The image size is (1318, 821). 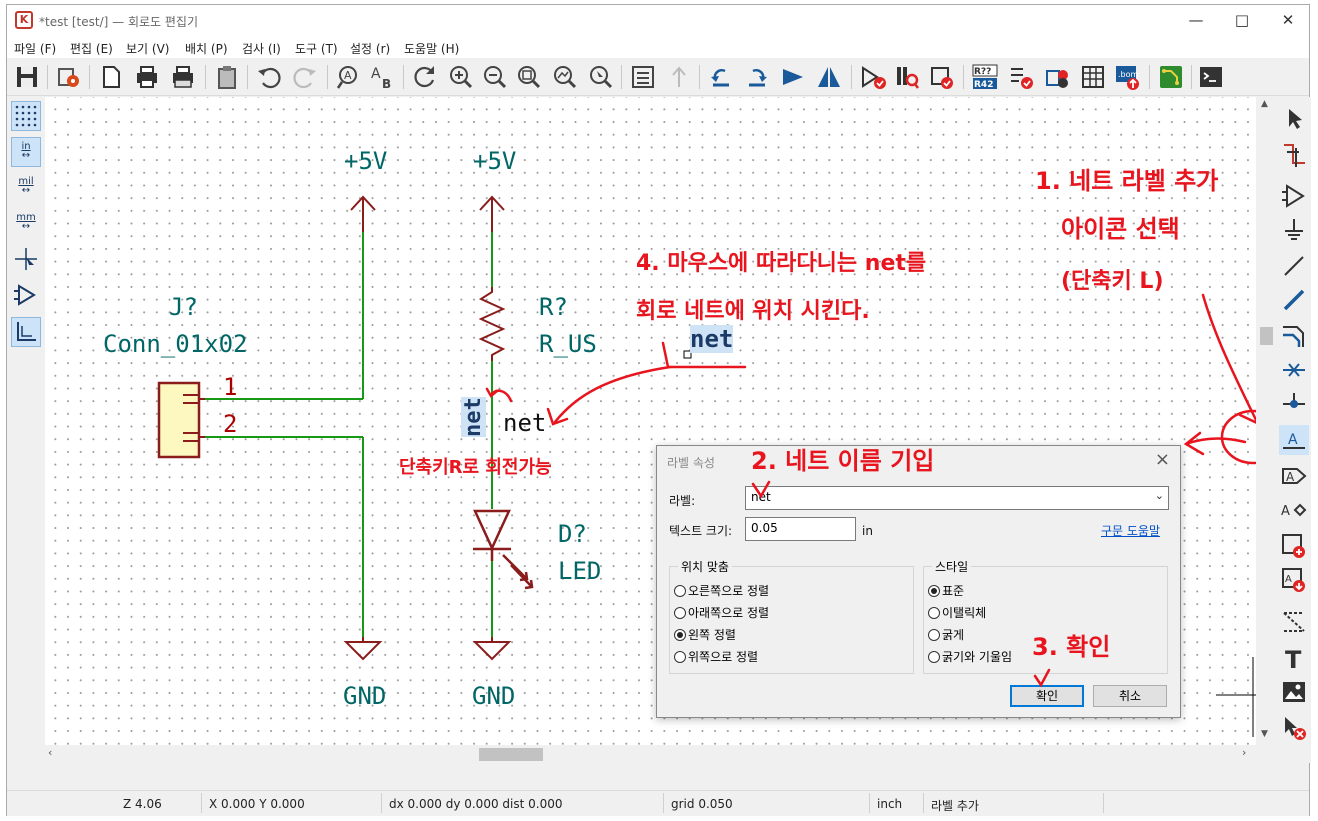 I want to click on radio-justify-right: 오른쪽으로 정렬, so click(x=721, y=590).